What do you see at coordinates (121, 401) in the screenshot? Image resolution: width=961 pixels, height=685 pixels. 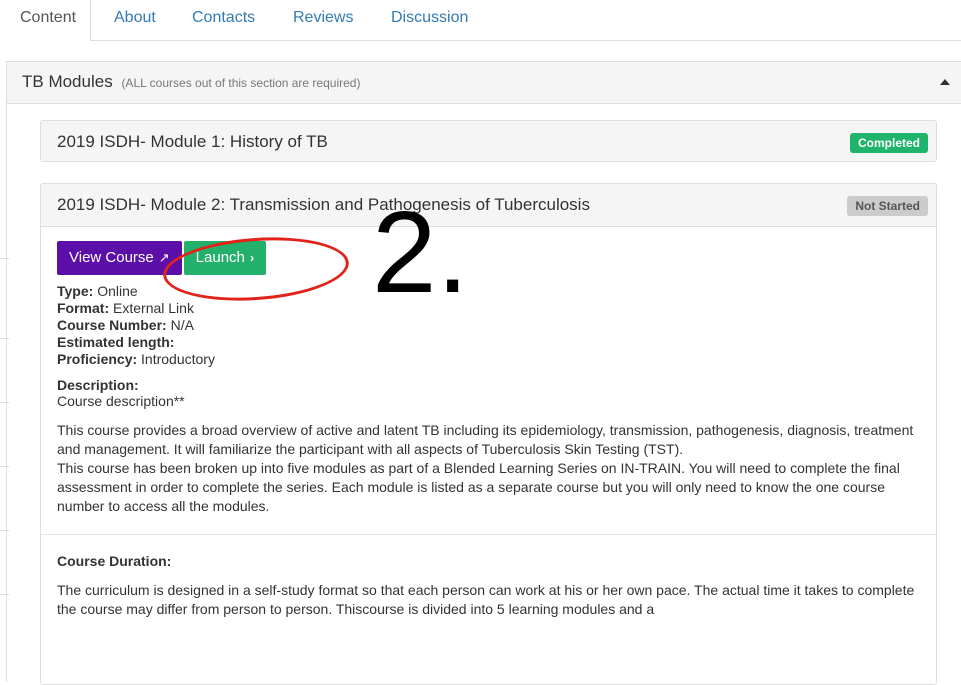 I see `description-intro: Course description**` at bounding box center [121, 401].